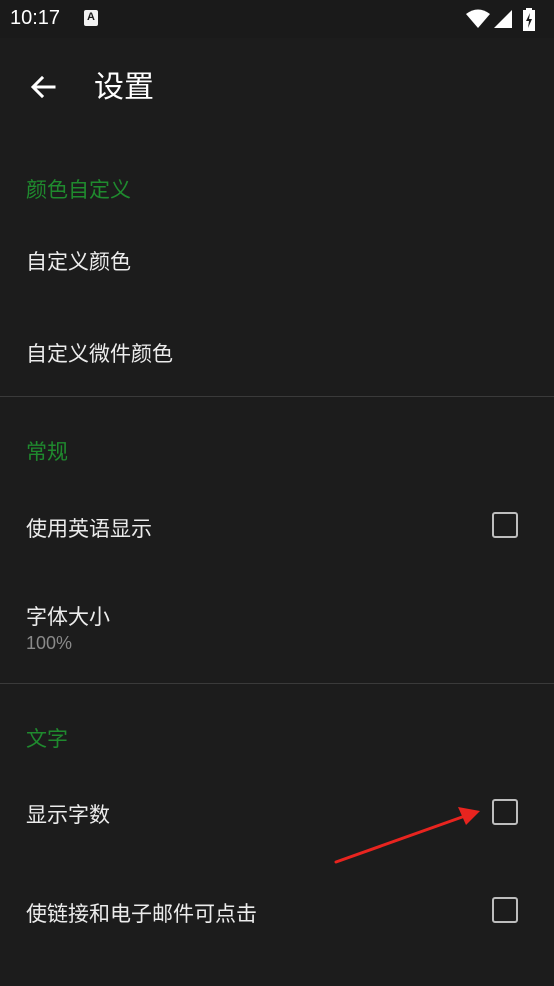  I want to click on cellular-signal-icon, so click(503, 19).